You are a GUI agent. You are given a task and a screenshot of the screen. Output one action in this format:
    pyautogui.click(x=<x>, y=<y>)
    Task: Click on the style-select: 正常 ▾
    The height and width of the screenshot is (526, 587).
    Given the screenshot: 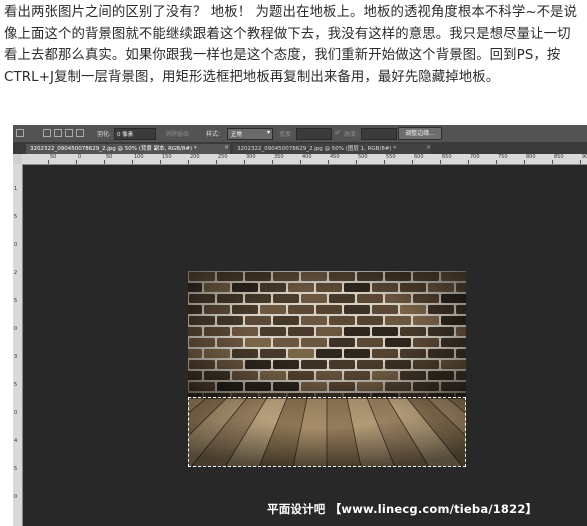 What is the action you would take?
    pyautogui.click(x=250, y=134)
    